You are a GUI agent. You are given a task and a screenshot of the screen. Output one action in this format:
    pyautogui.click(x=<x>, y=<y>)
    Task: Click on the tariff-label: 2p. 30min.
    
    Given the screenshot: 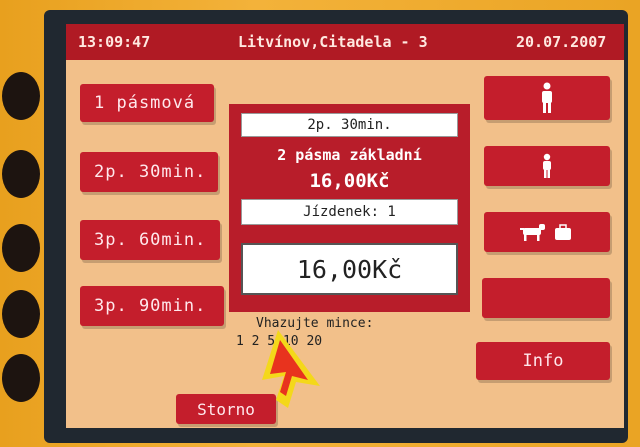 What is the action you would take?
    pyautogui.click(x=150, y=172)
    